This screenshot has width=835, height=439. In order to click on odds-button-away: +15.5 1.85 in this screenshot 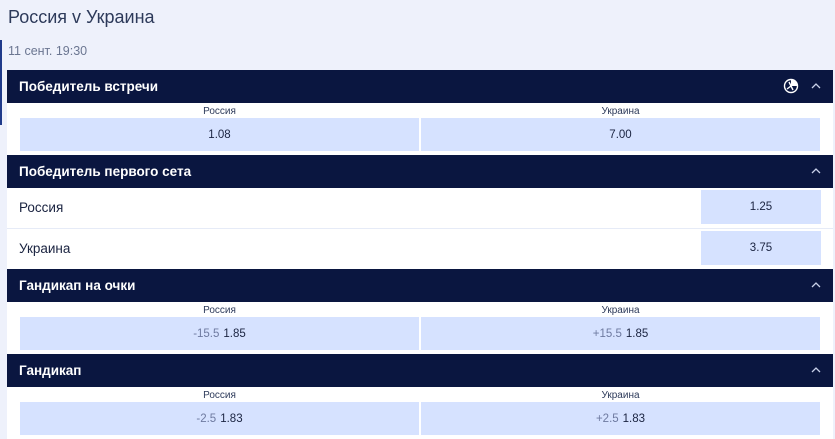, I will do `click(620, 333)`.